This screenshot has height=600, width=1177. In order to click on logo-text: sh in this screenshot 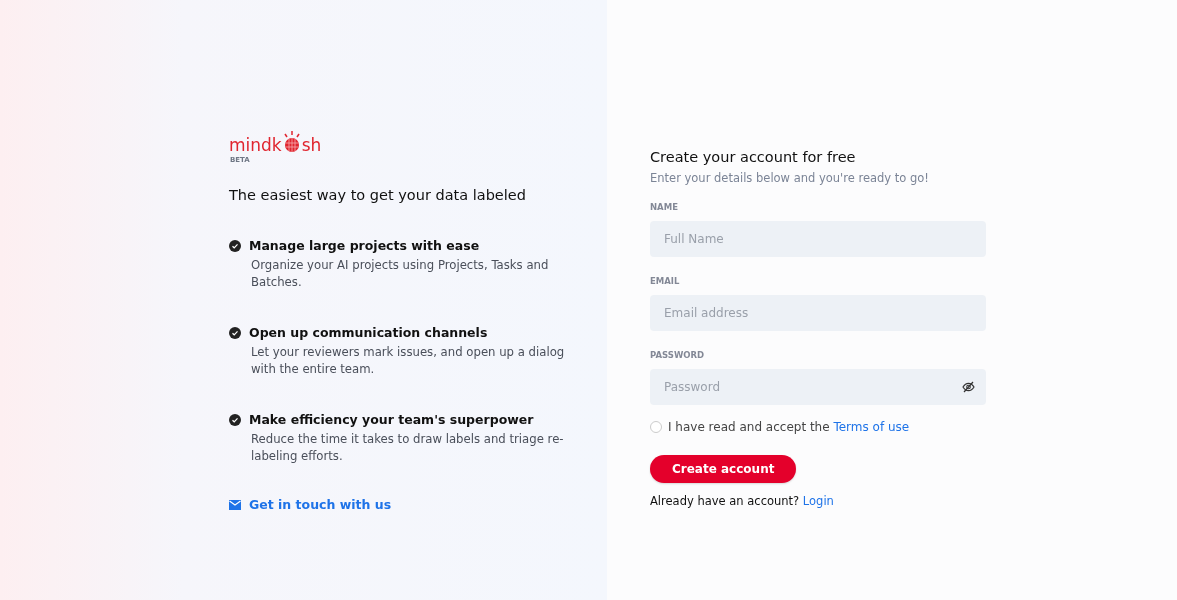, I will do `click(311, 145)`.